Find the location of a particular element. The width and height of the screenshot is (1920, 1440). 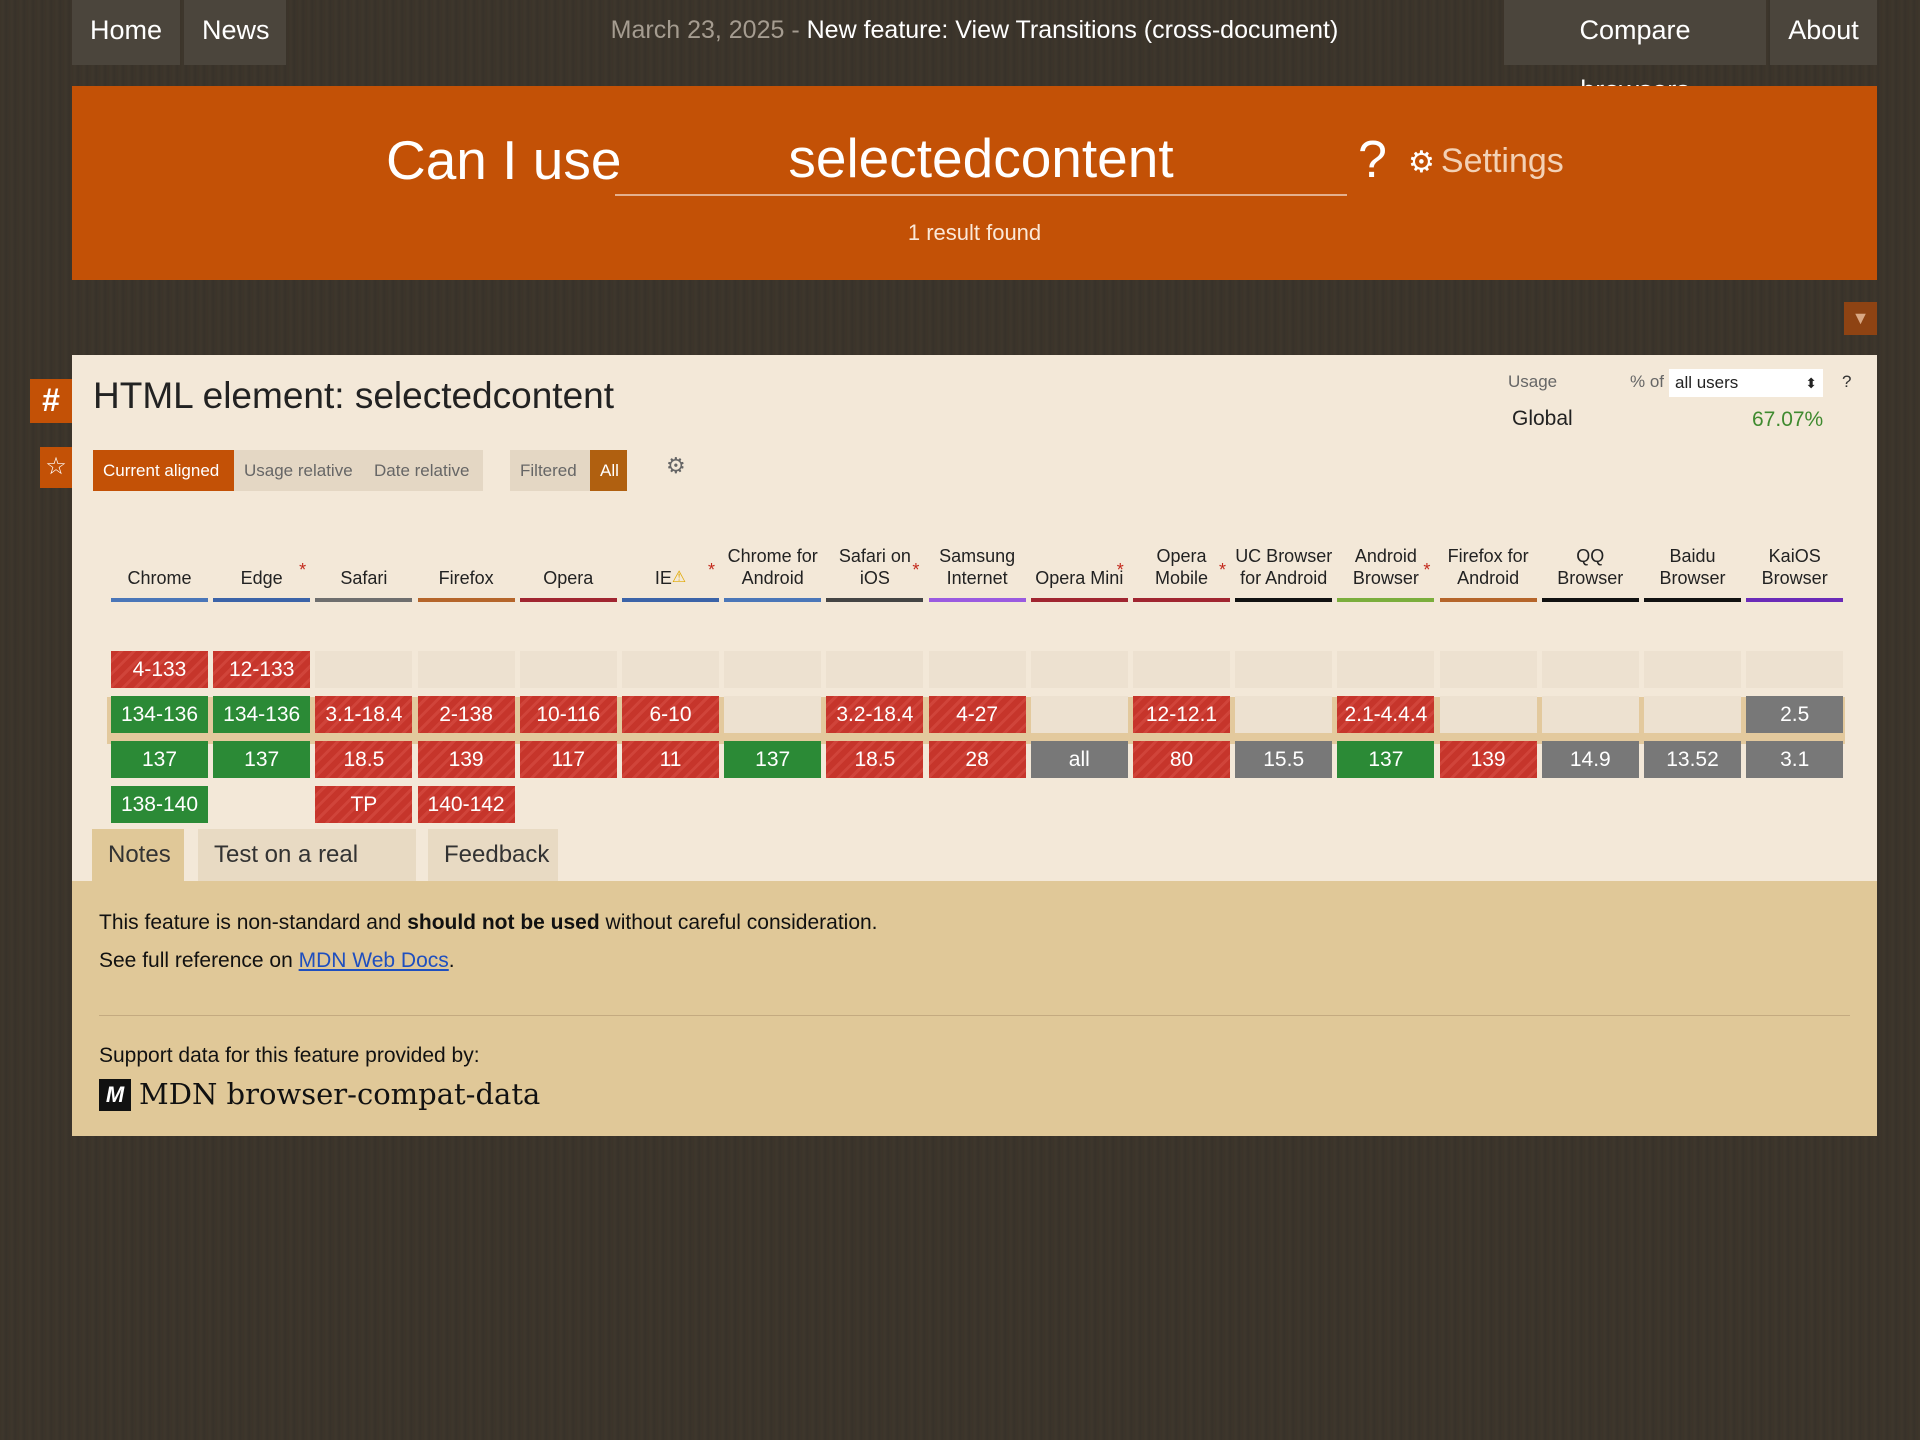

note-reference: See full reference on MDN Web Docs. is located at coordinates (277, 961).